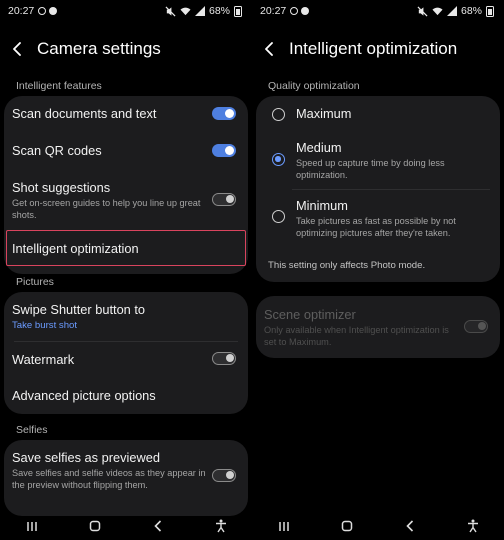 This screenshot has width=504, height=540. What do you see at coordinates (84, 113) in the screenshot?
I see `setting-label: Scan documents and text` at bounding box center [84, 113].